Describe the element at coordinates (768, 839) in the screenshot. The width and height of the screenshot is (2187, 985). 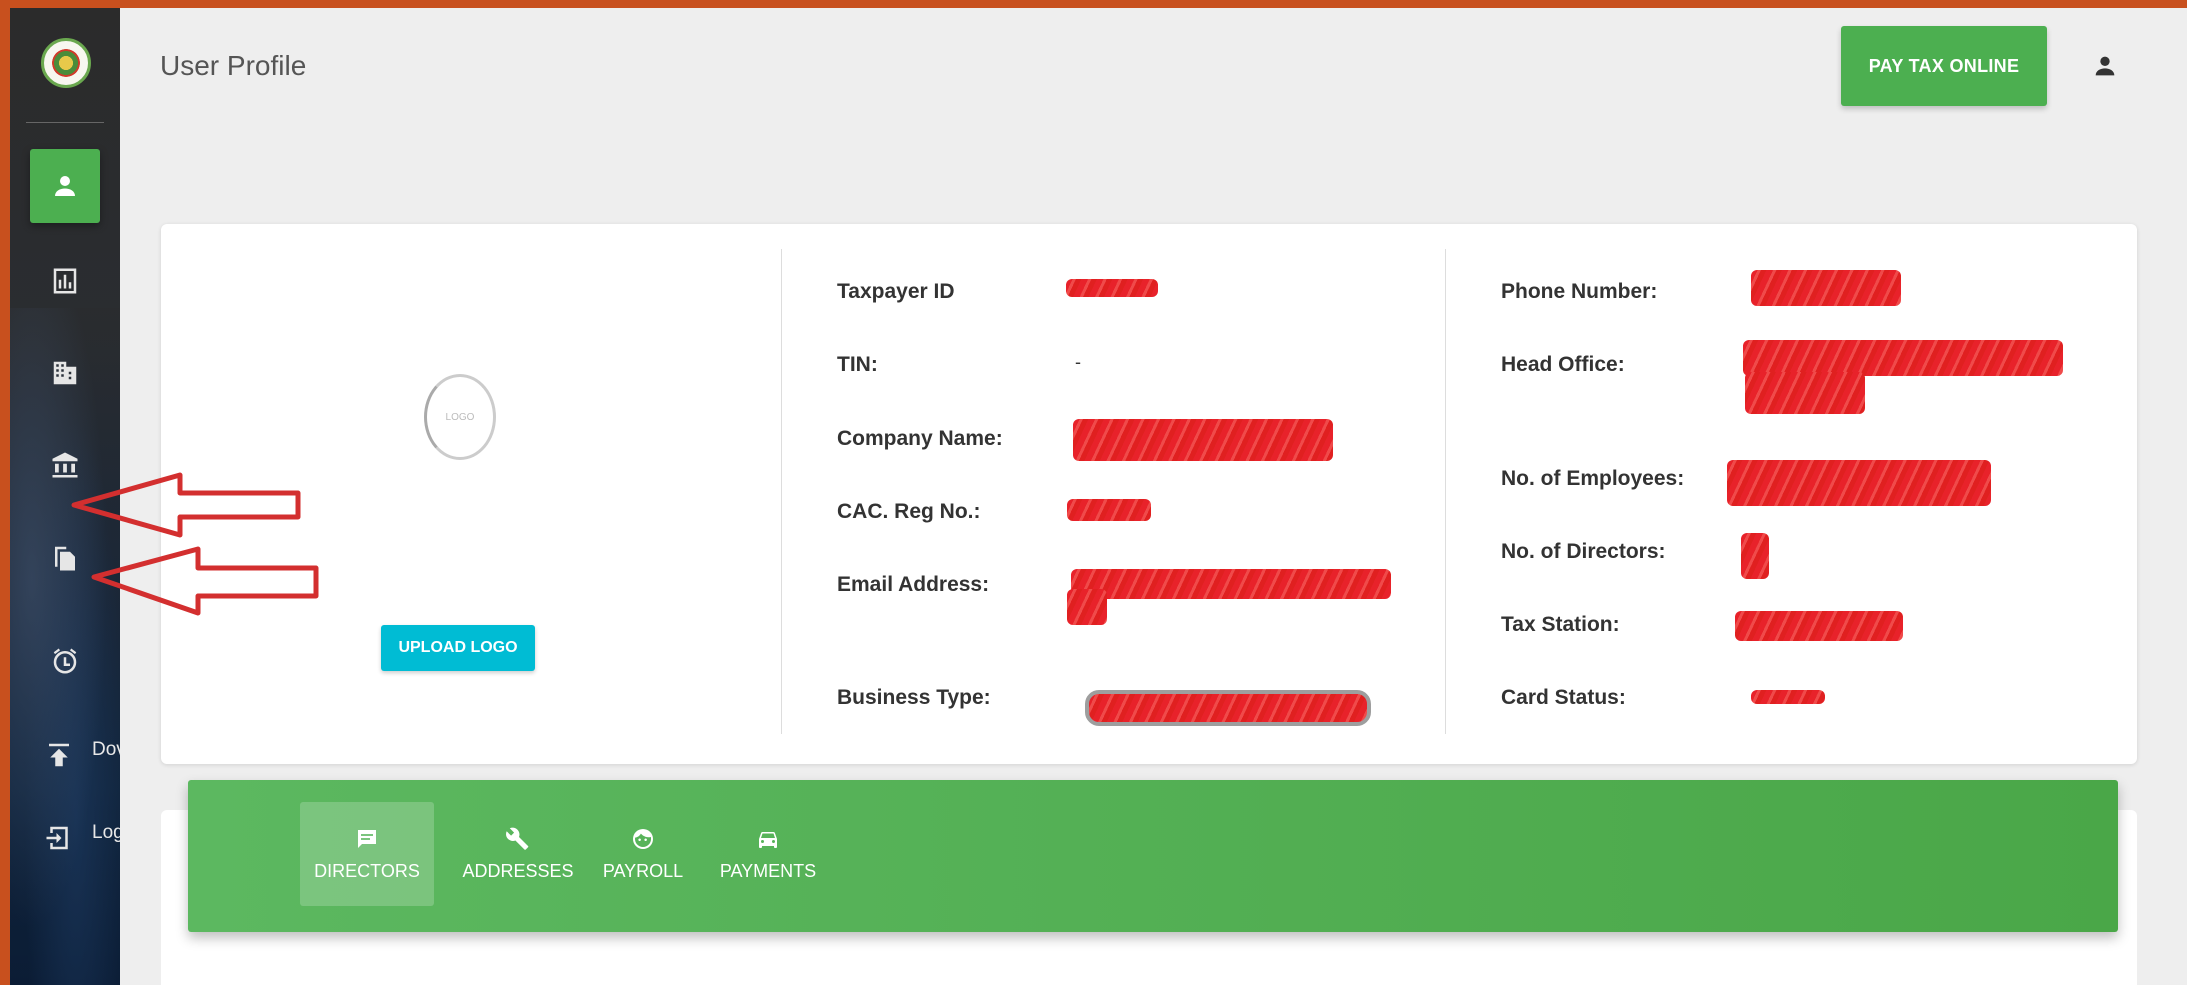
I see `car-icon` at that location.